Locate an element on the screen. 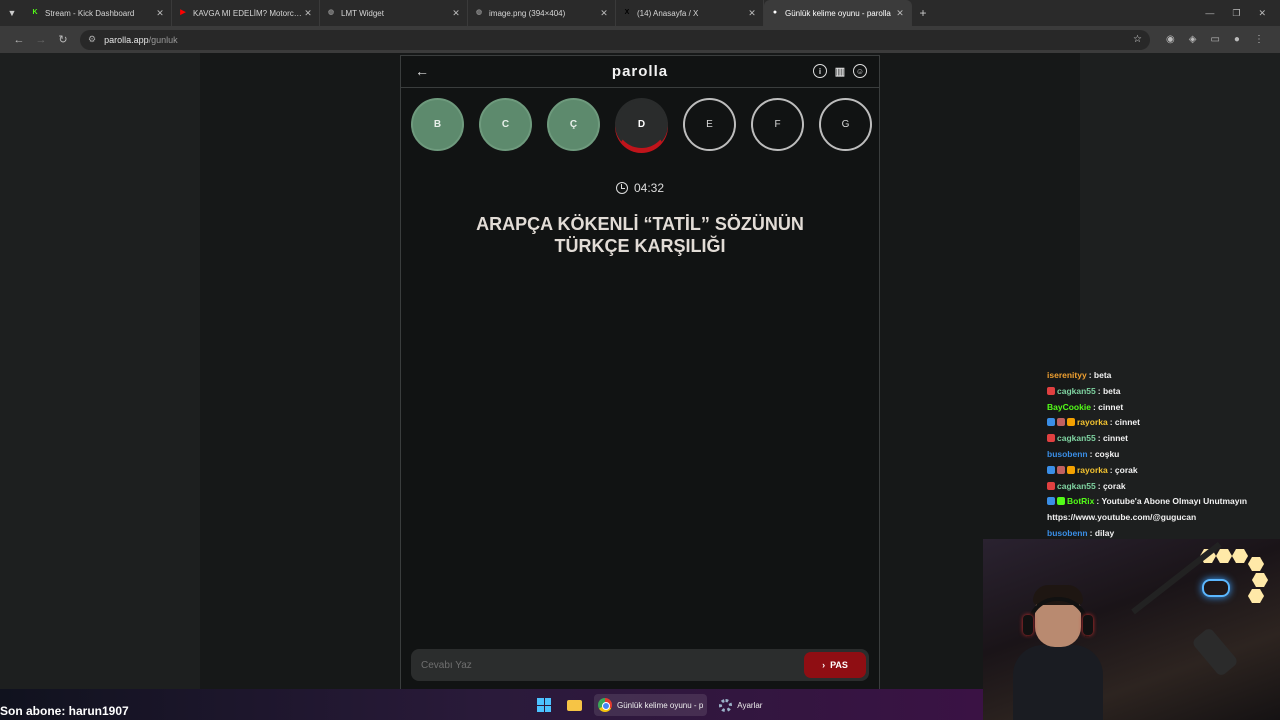 The height and width of the screenshot is (720, 1280). browser-tab: X (14) Anasayfa / X ✕ is located at coordinates (690, 13).